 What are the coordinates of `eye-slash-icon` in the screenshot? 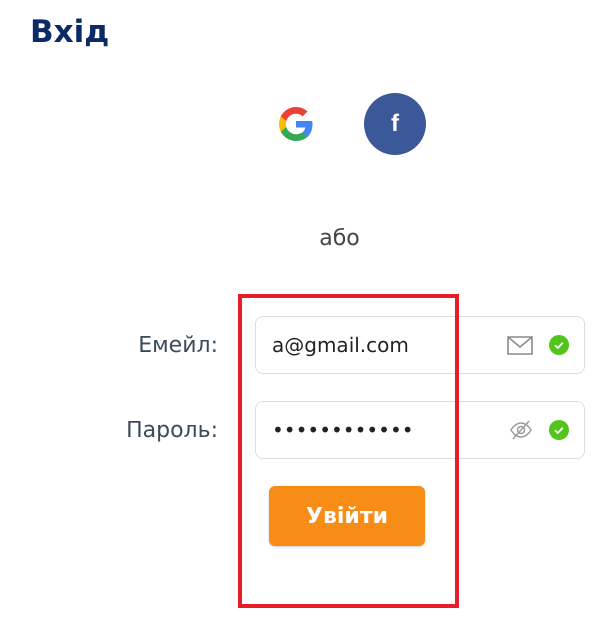 It's located at (521, 430).